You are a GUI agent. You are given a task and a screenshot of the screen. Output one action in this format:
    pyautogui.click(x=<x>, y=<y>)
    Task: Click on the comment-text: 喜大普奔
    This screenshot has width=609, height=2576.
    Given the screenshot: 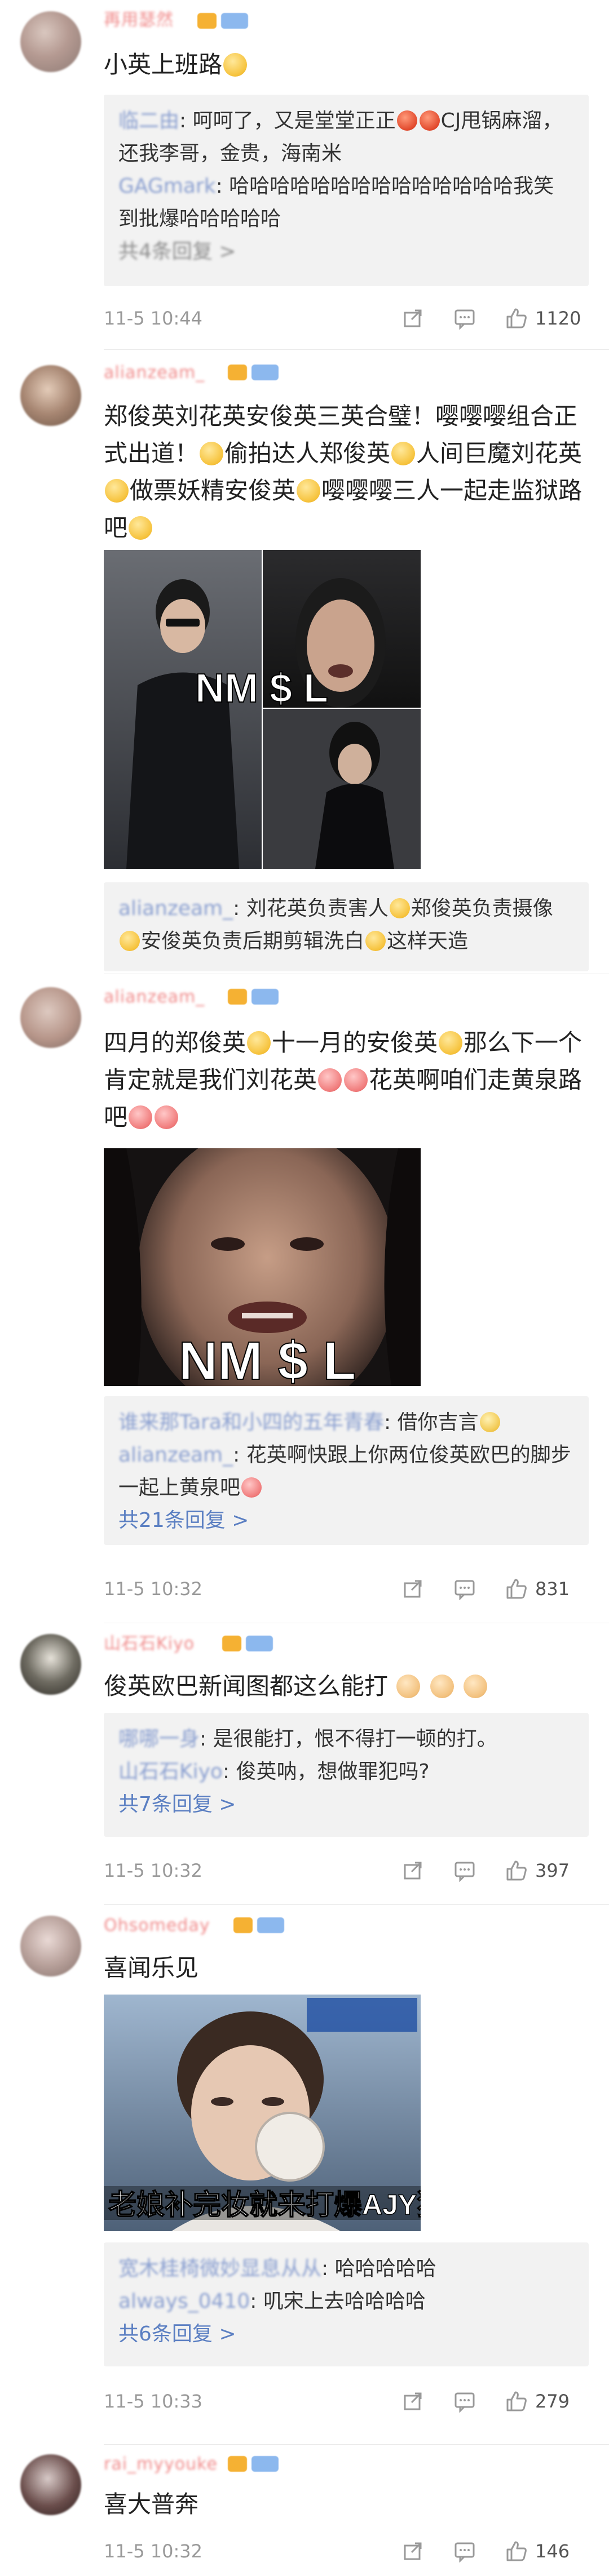 What is the action you would take?
    pyautogui.click(x=151, y=2504)
    